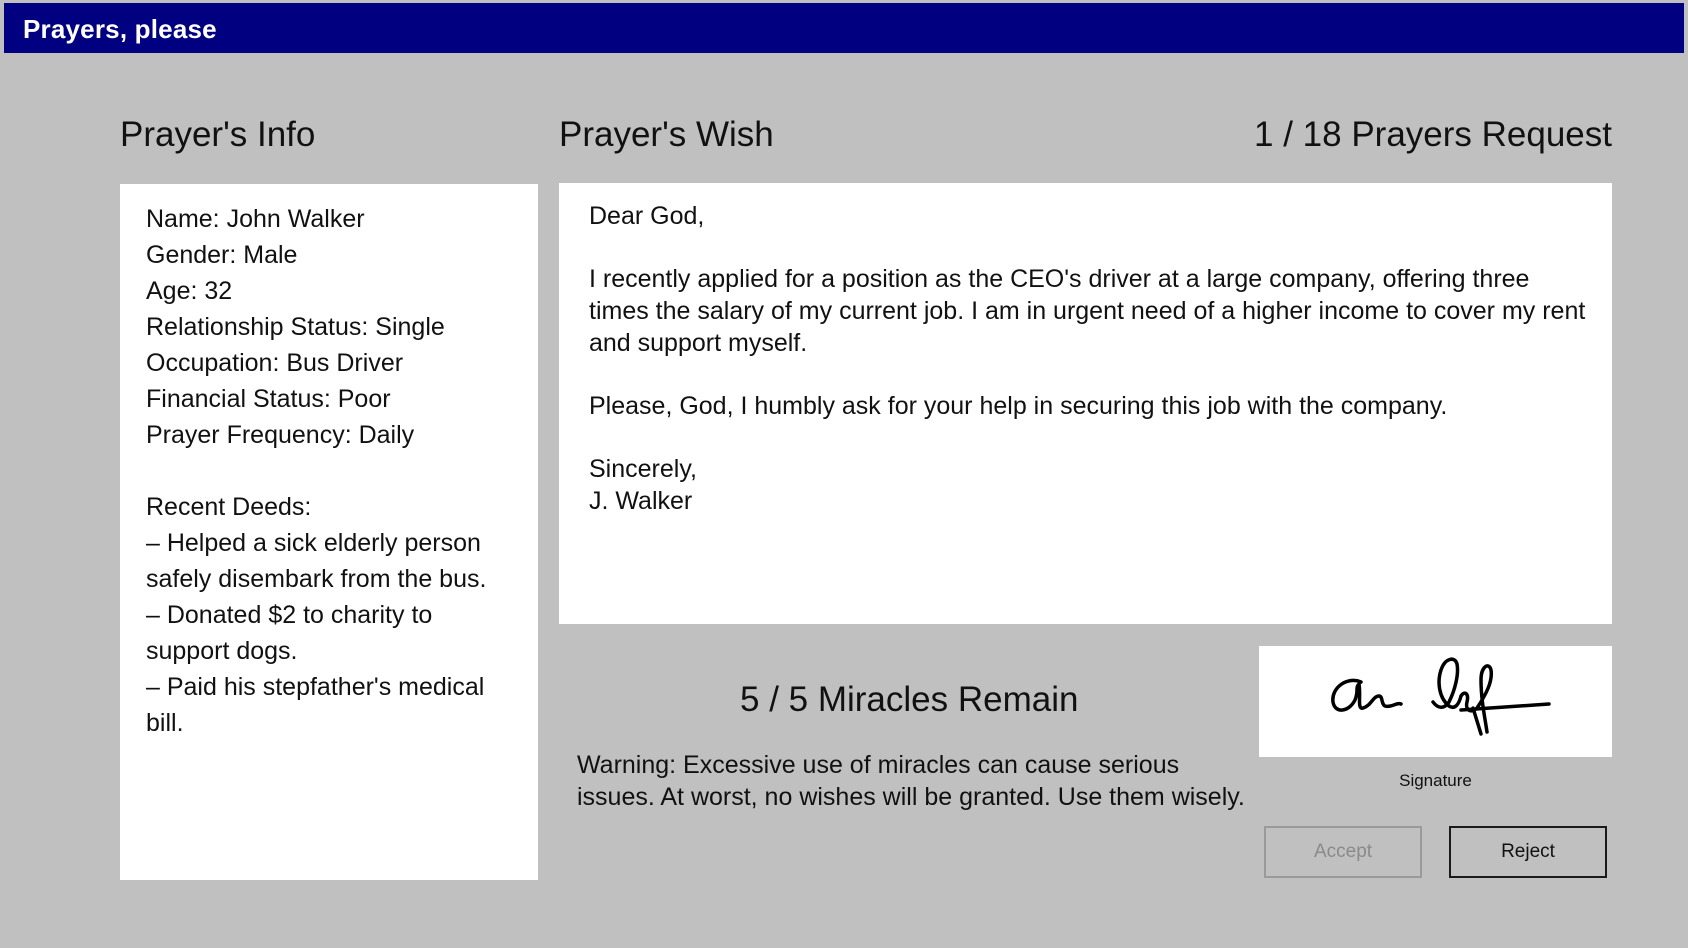 The image size is (1688, 948). What do you see at coordinates (255, 219) in the screenshot?
I see `info-name: Name: John Walker` at bounding box center [255, 219].